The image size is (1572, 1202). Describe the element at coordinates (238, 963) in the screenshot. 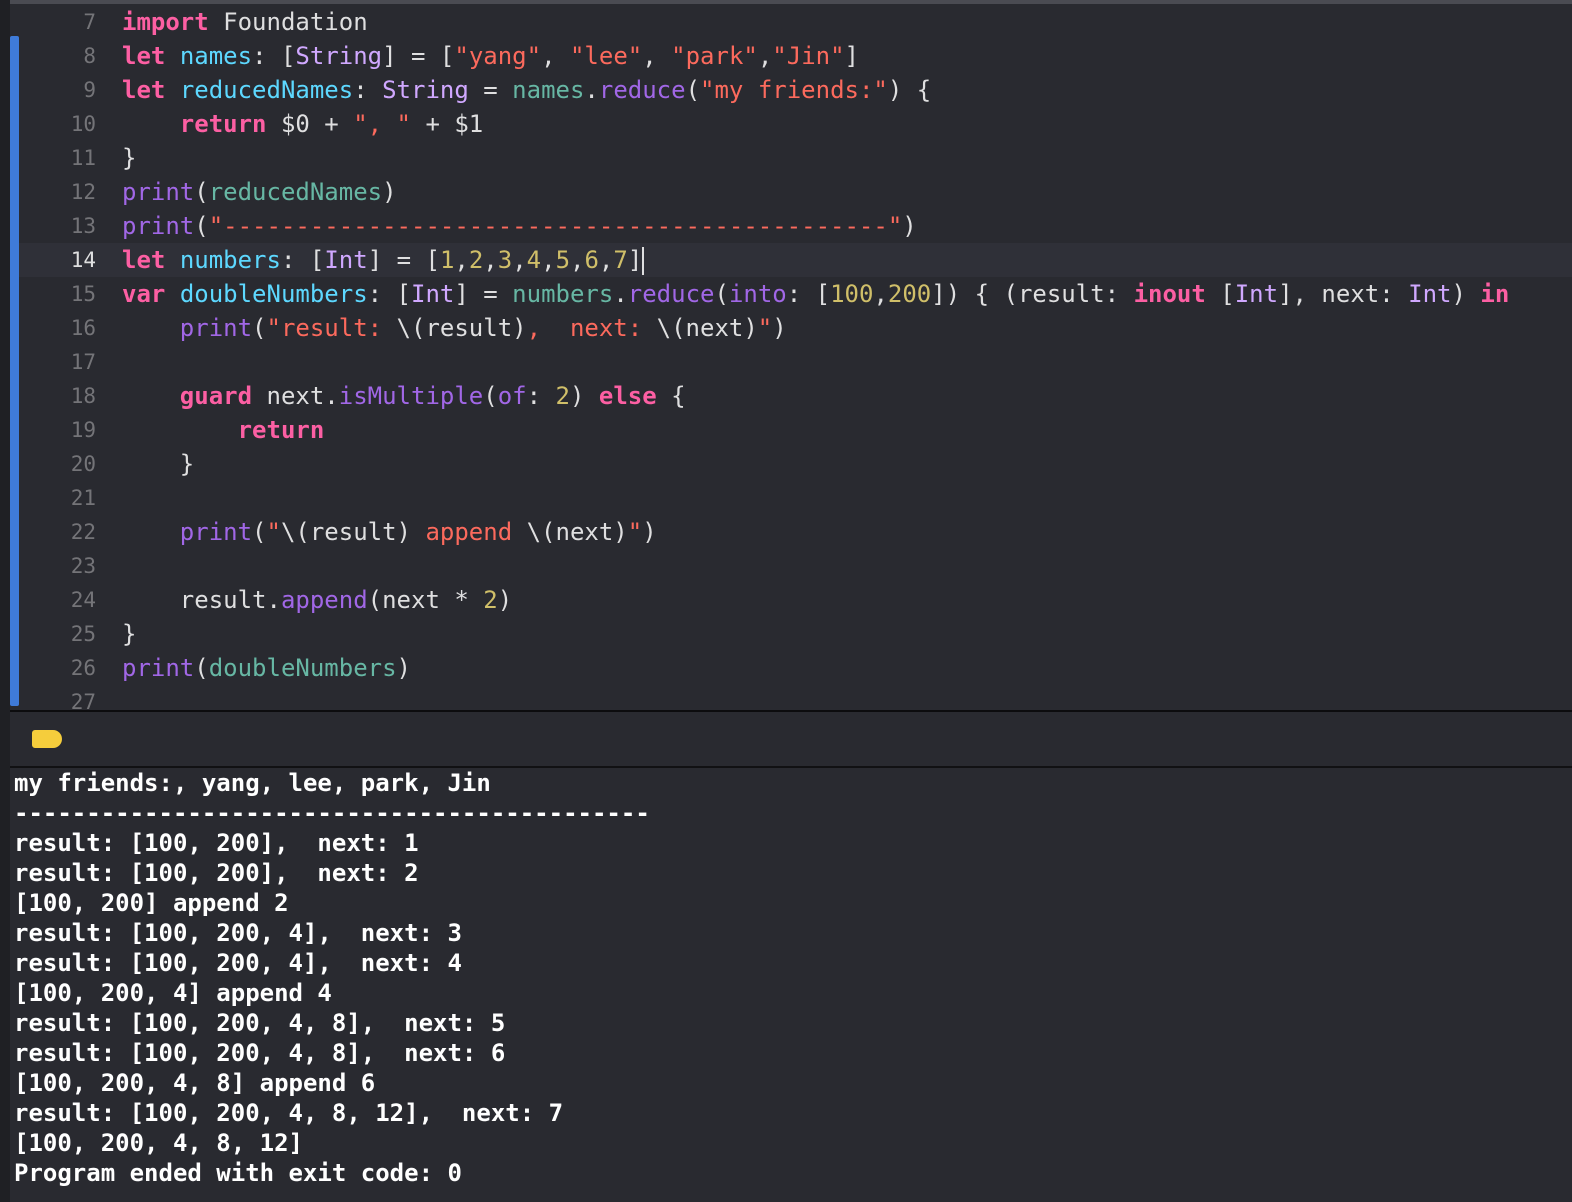

I see `console-line: result: [100, 200, 4], next: 4` at that location.